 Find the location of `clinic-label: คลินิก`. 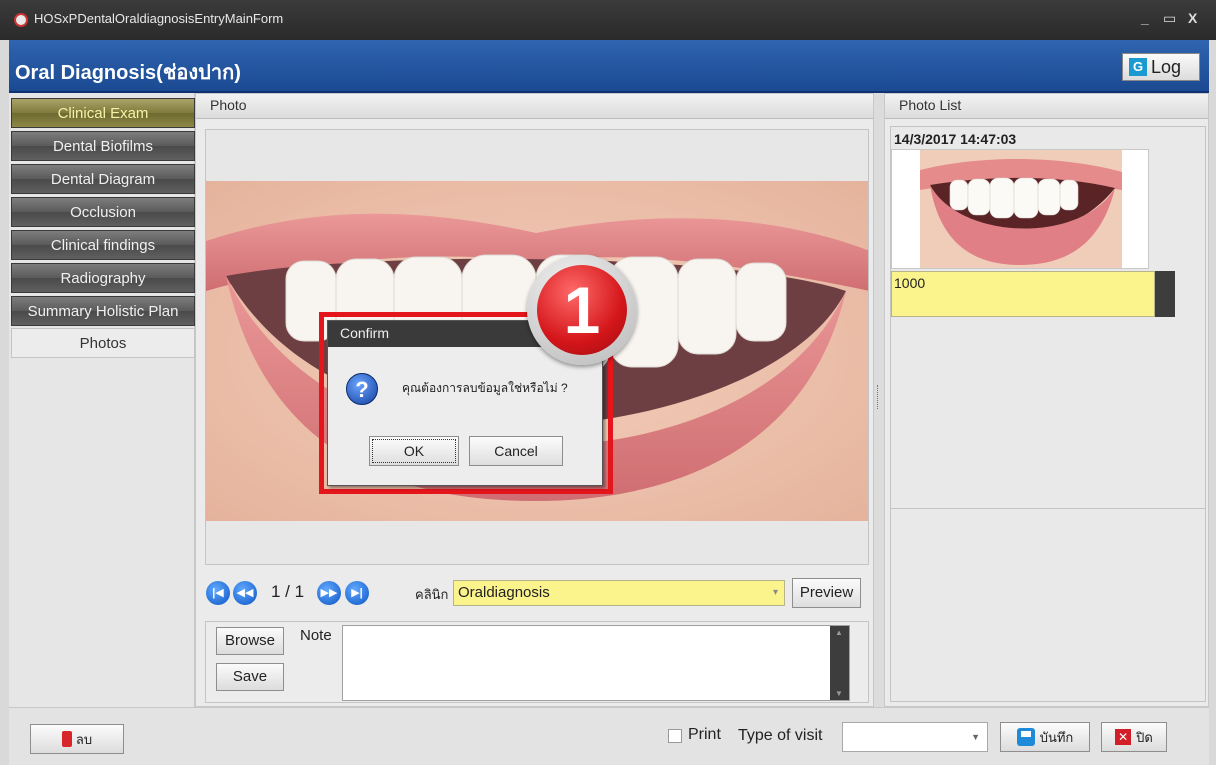

clinic-label: คลินิก is located at coordinates (432, 594).